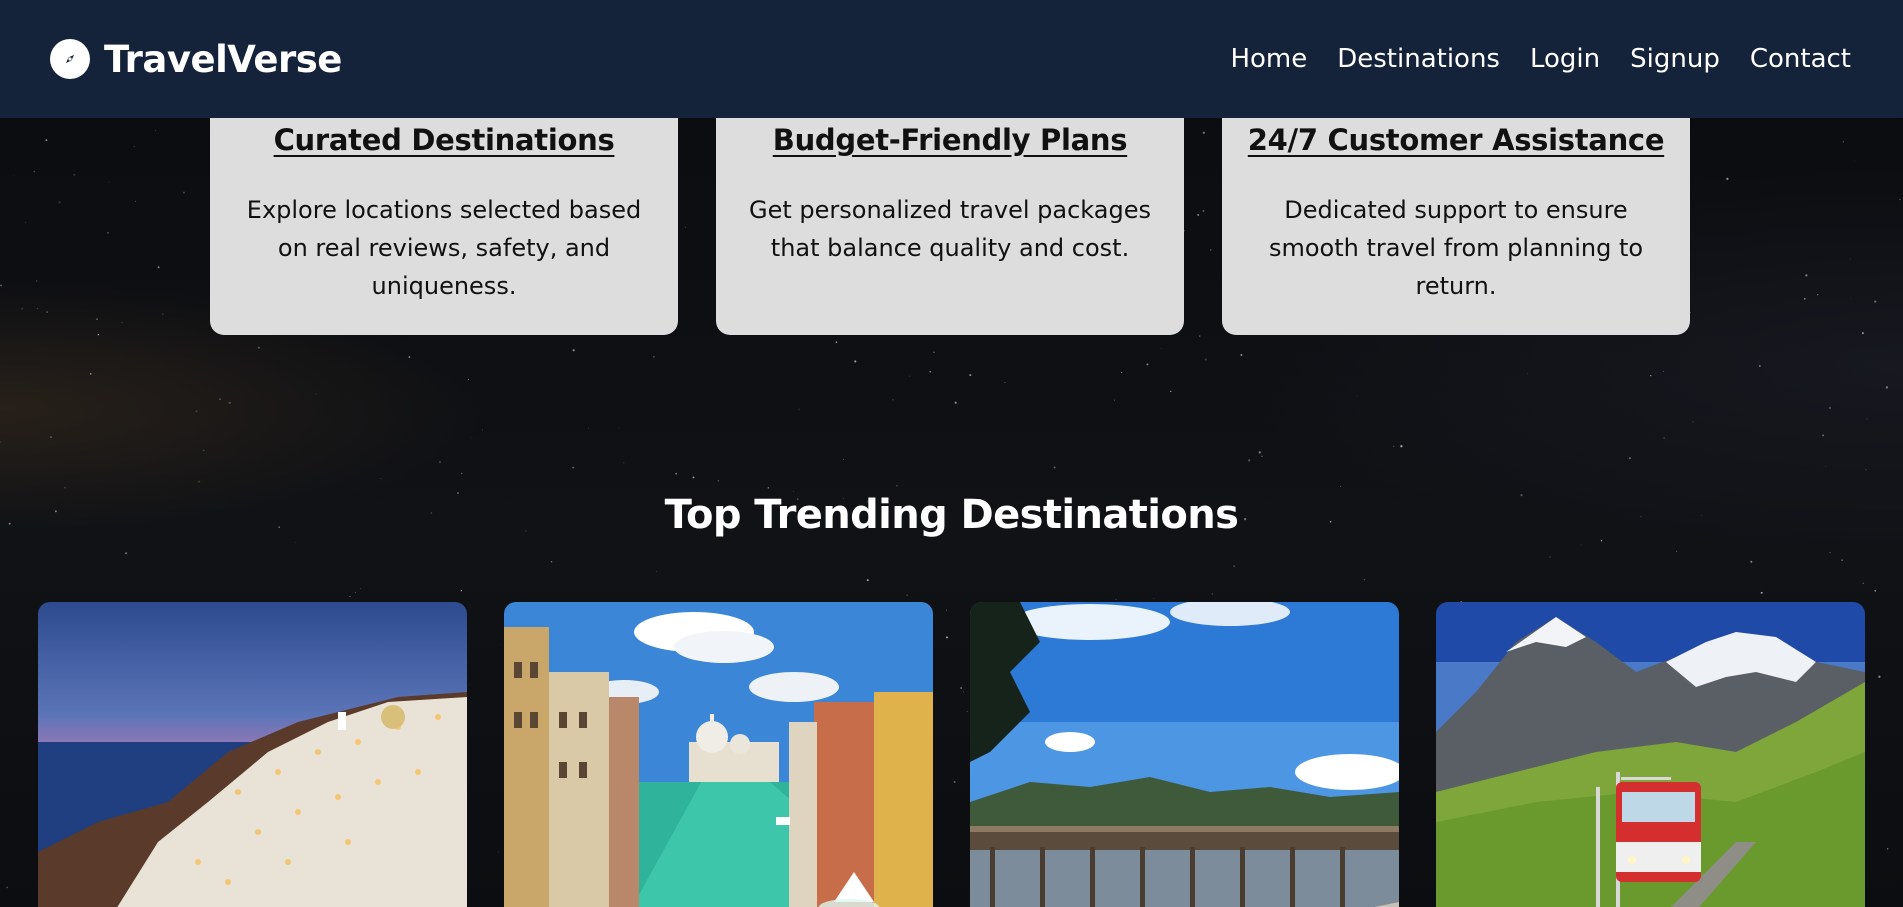 Image resolution: width=1903 pixels, height=907 pixels. What do you see at coordinates (951, 515) in the screenshot?
I see `trending-heading: Top Trending Destinations` at bounding box center [951, 515].